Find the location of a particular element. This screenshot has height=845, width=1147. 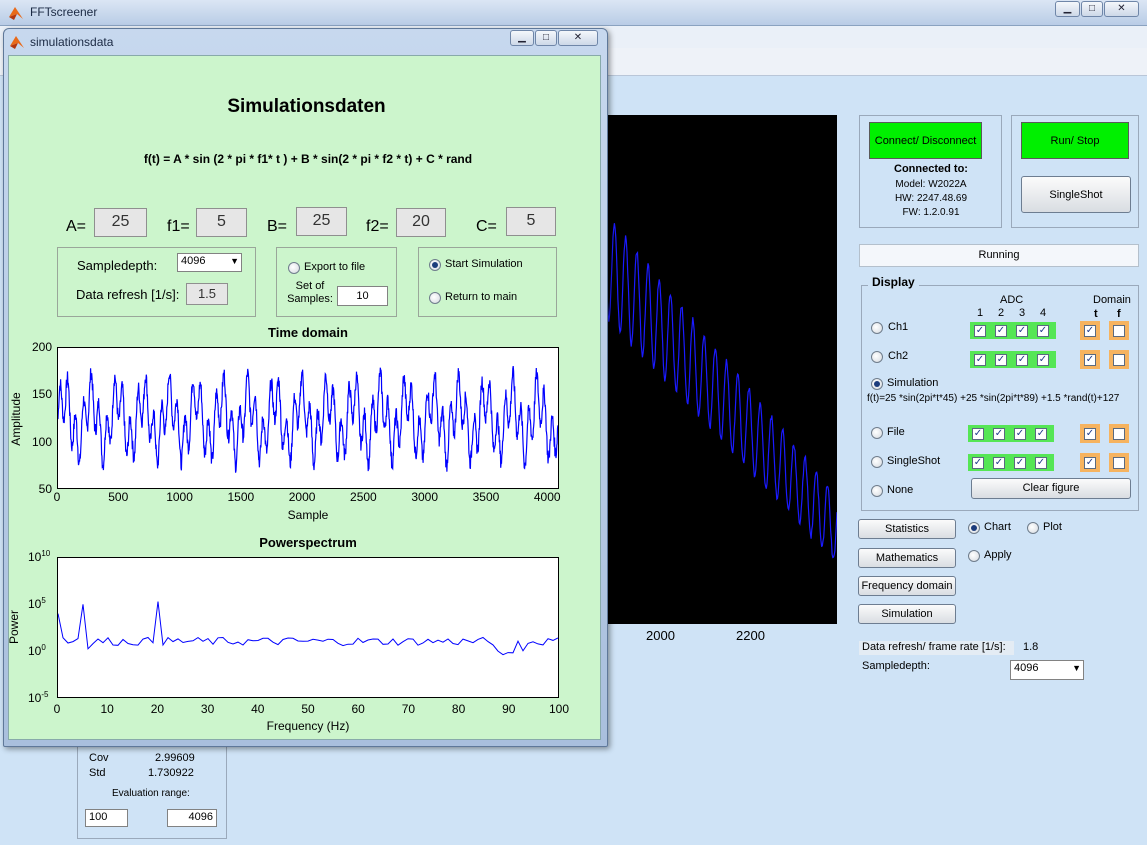

ch1-adc3-checkbox: ✓ is located at coordinates (1022, 331).